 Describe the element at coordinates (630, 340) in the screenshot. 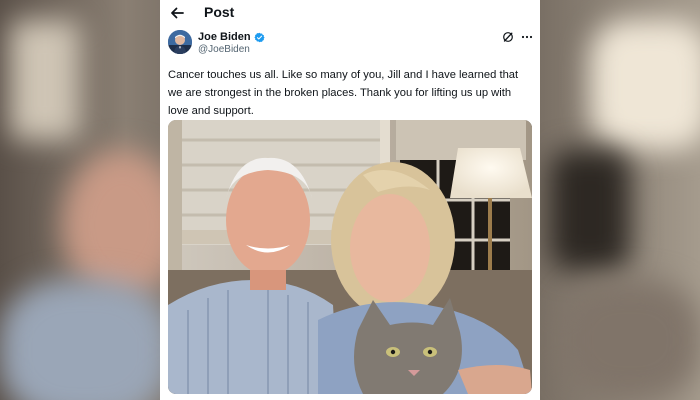

I see `blurred-cat` at that location.